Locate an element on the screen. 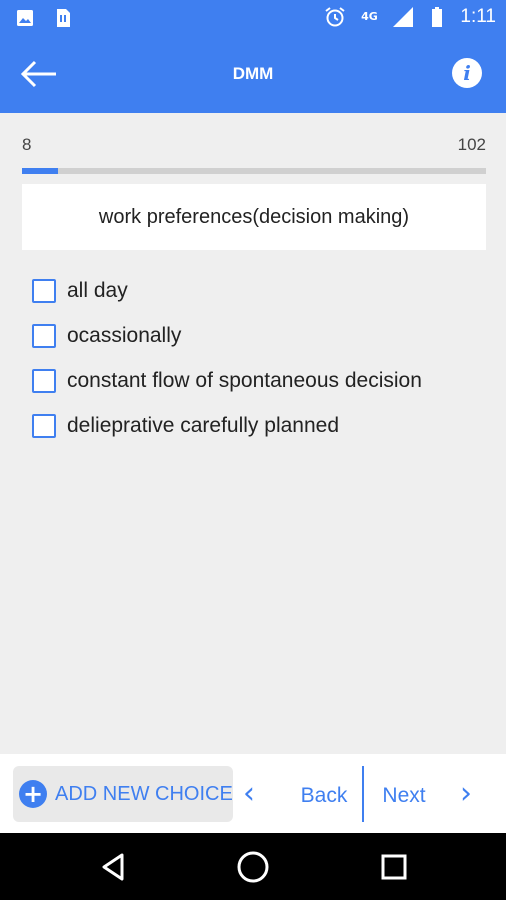  add-circle-icon: + is located at coordinates (33, 794).